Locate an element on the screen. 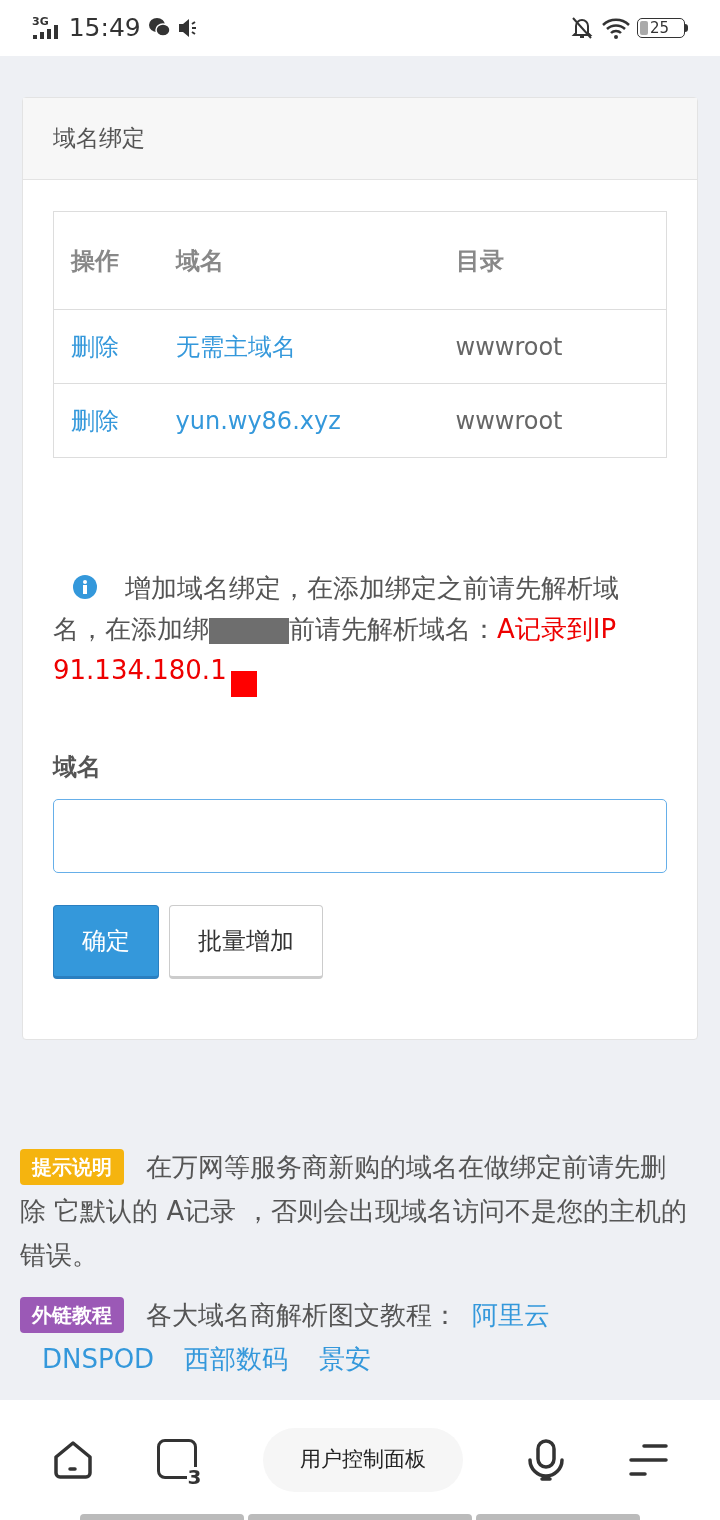  bell-off-icon is located at coordinates (582, 28).